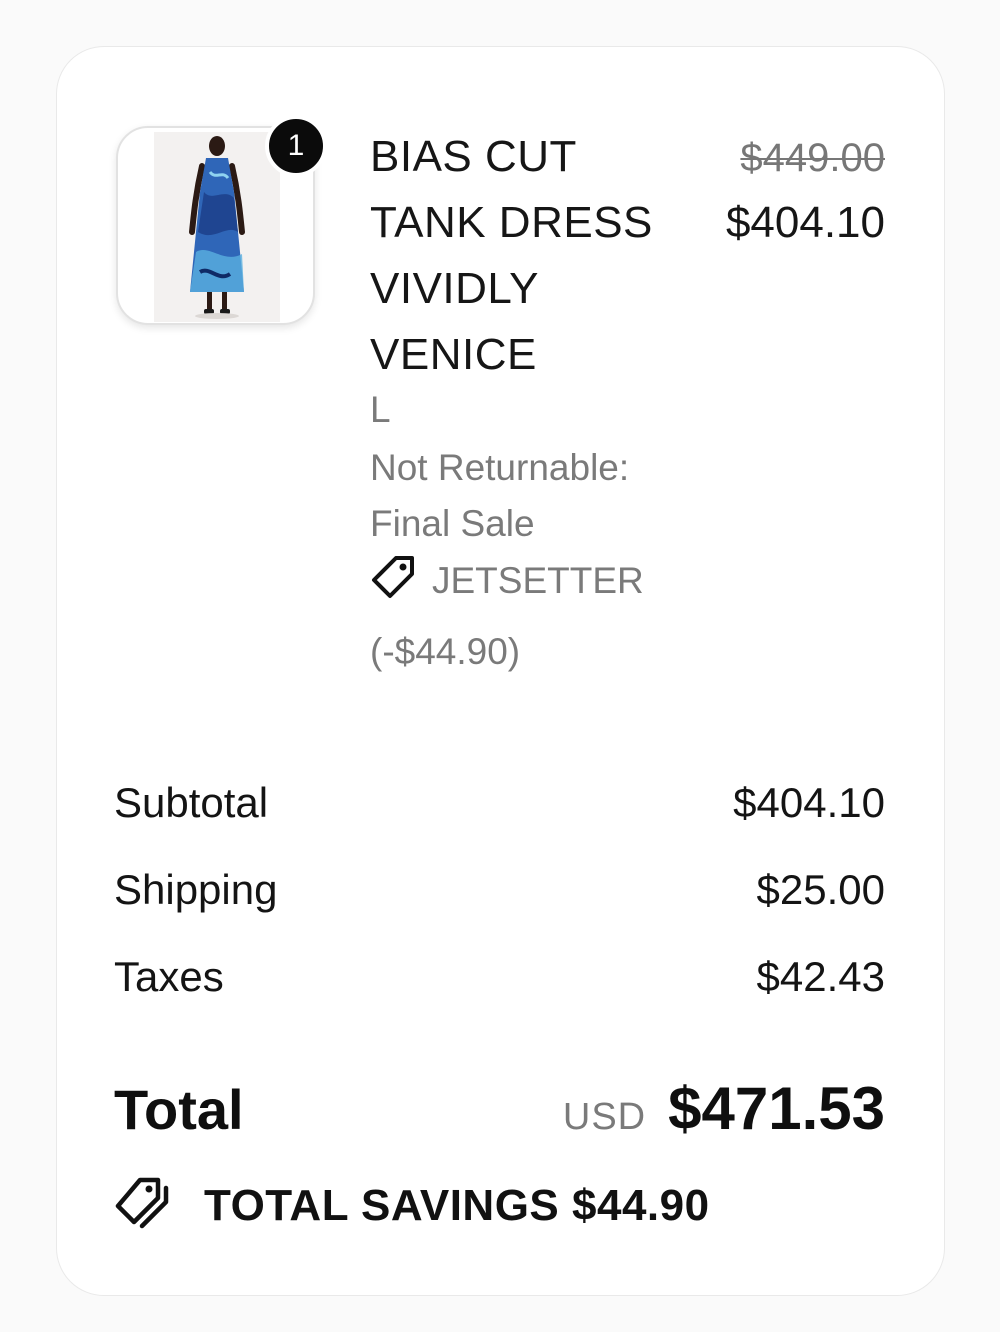 The image size is (1000, 1332). I want to click on original-price: $449.00, so click(812, 158).